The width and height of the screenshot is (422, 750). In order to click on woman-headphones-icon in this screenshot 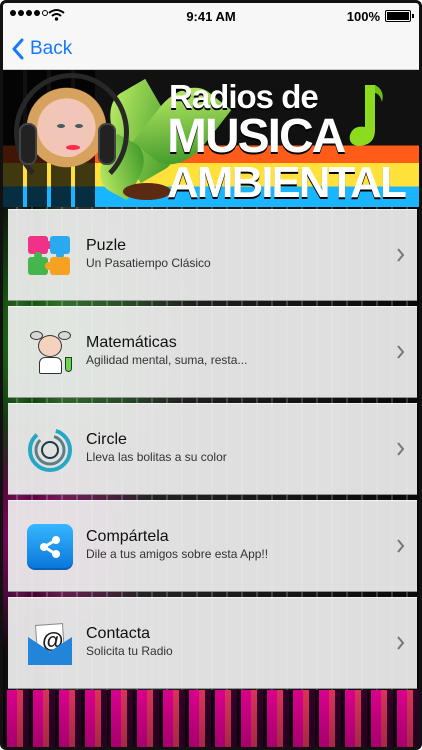, I will do `click(71, 132)`.